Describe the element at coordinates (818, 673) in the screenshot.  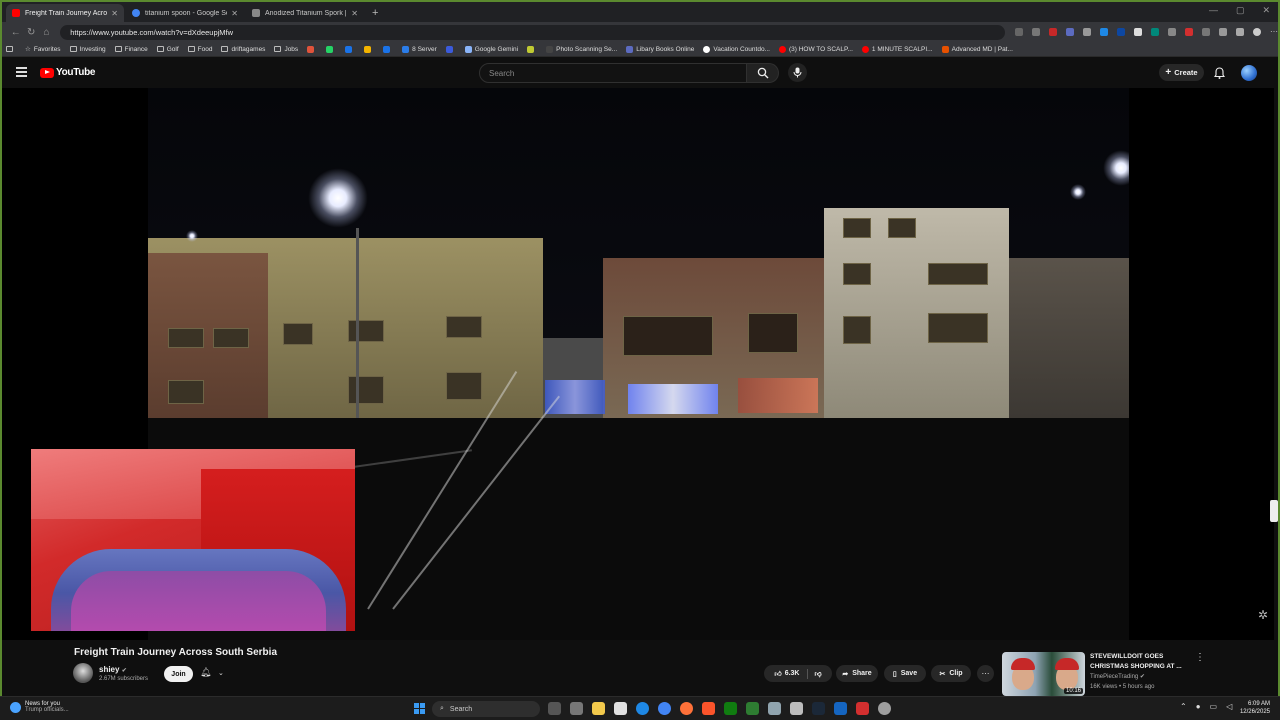
I see `dislike-button: 👎︎` at that location.